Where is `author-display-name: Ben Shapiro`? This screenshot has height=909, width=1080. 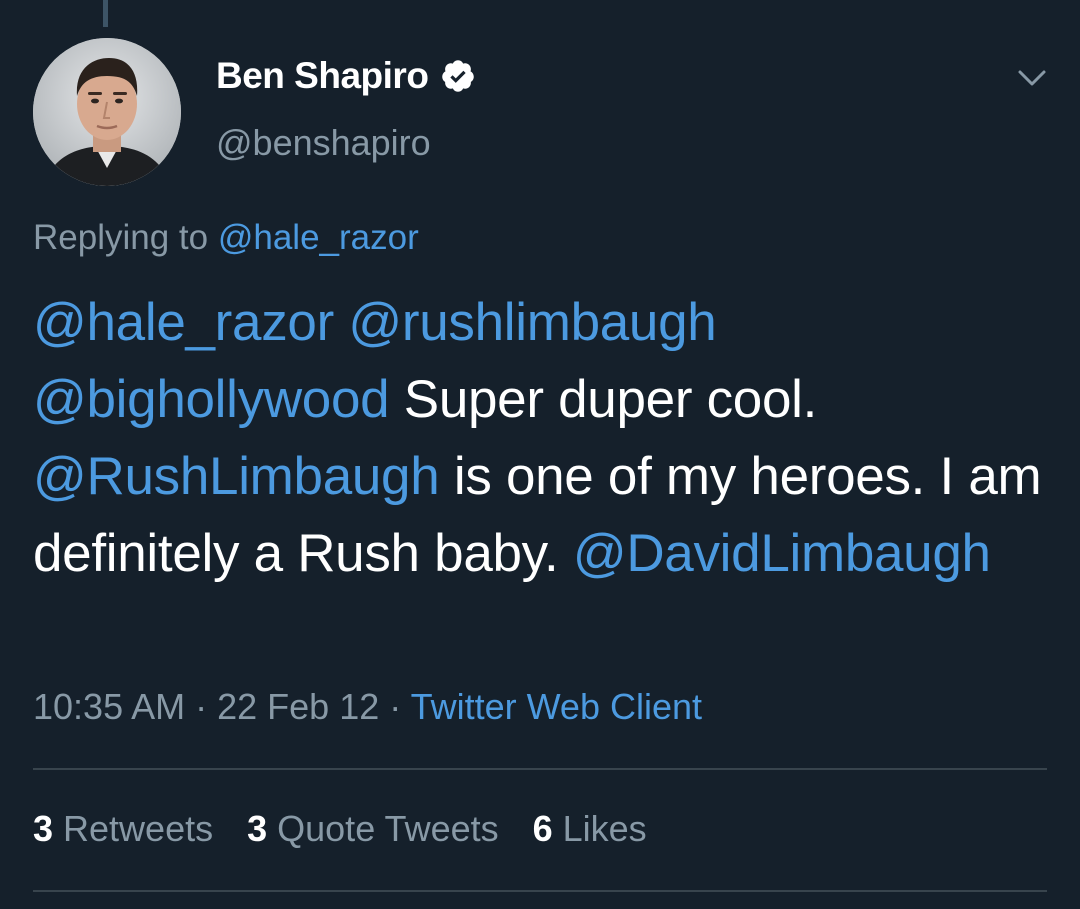
author-display-name: Ben Shapiro is located at coordinates (322, 76).